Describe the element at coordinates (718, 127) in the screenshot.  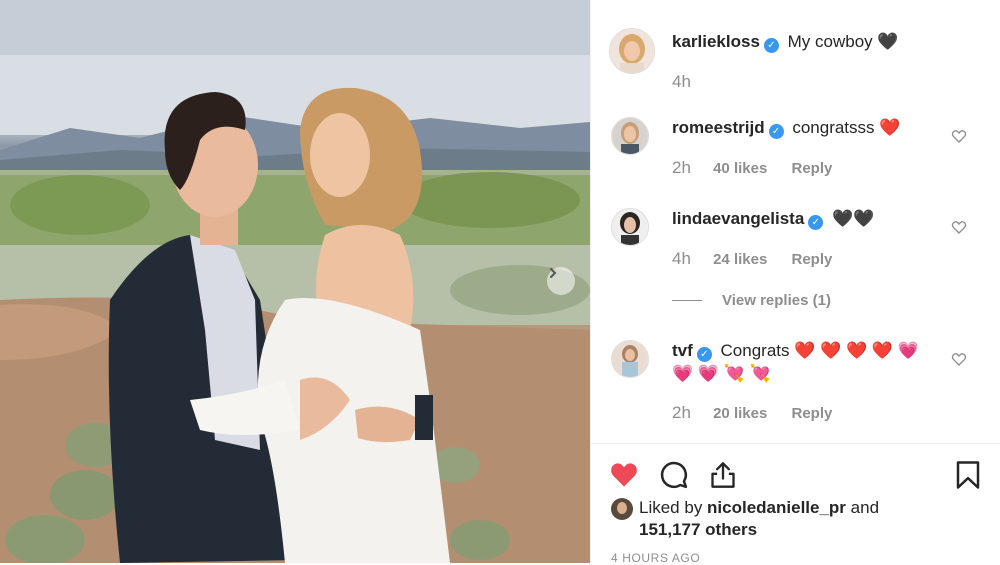
I see `comment-username: romeestrijd` at that location.